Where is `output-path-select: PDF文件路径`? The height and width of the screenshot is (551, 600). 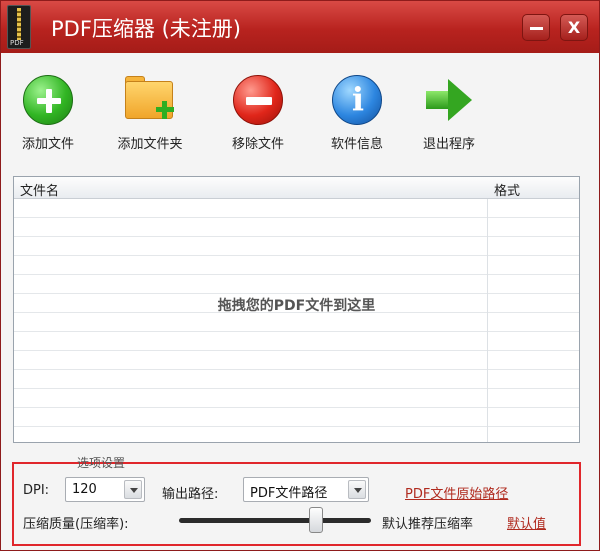
output-path-select: PDF文件路径 is located at coordinates (306, 489).